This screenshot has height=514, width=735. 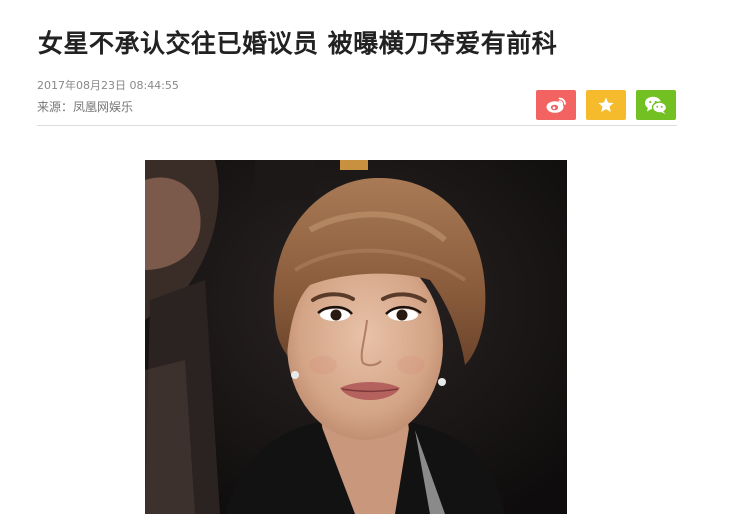 What do you see at coordinates (108, 85) in the screenshot?
I see `publish-date: 2017年08月23日 08:44:55` at bounding box center [108, 85].